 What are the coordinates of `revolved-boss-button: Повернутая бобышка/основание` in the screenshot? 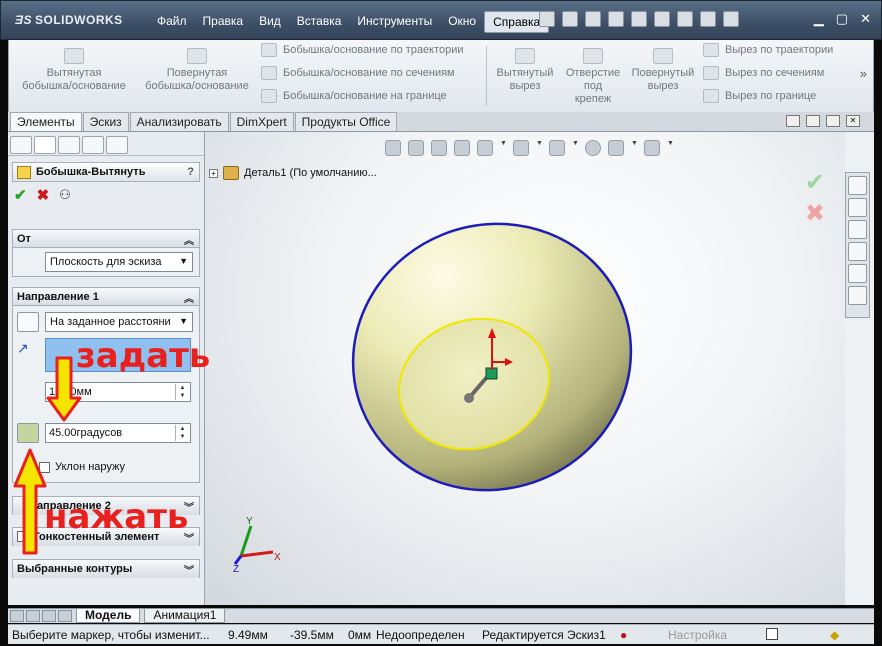 It's located at (197, 70).